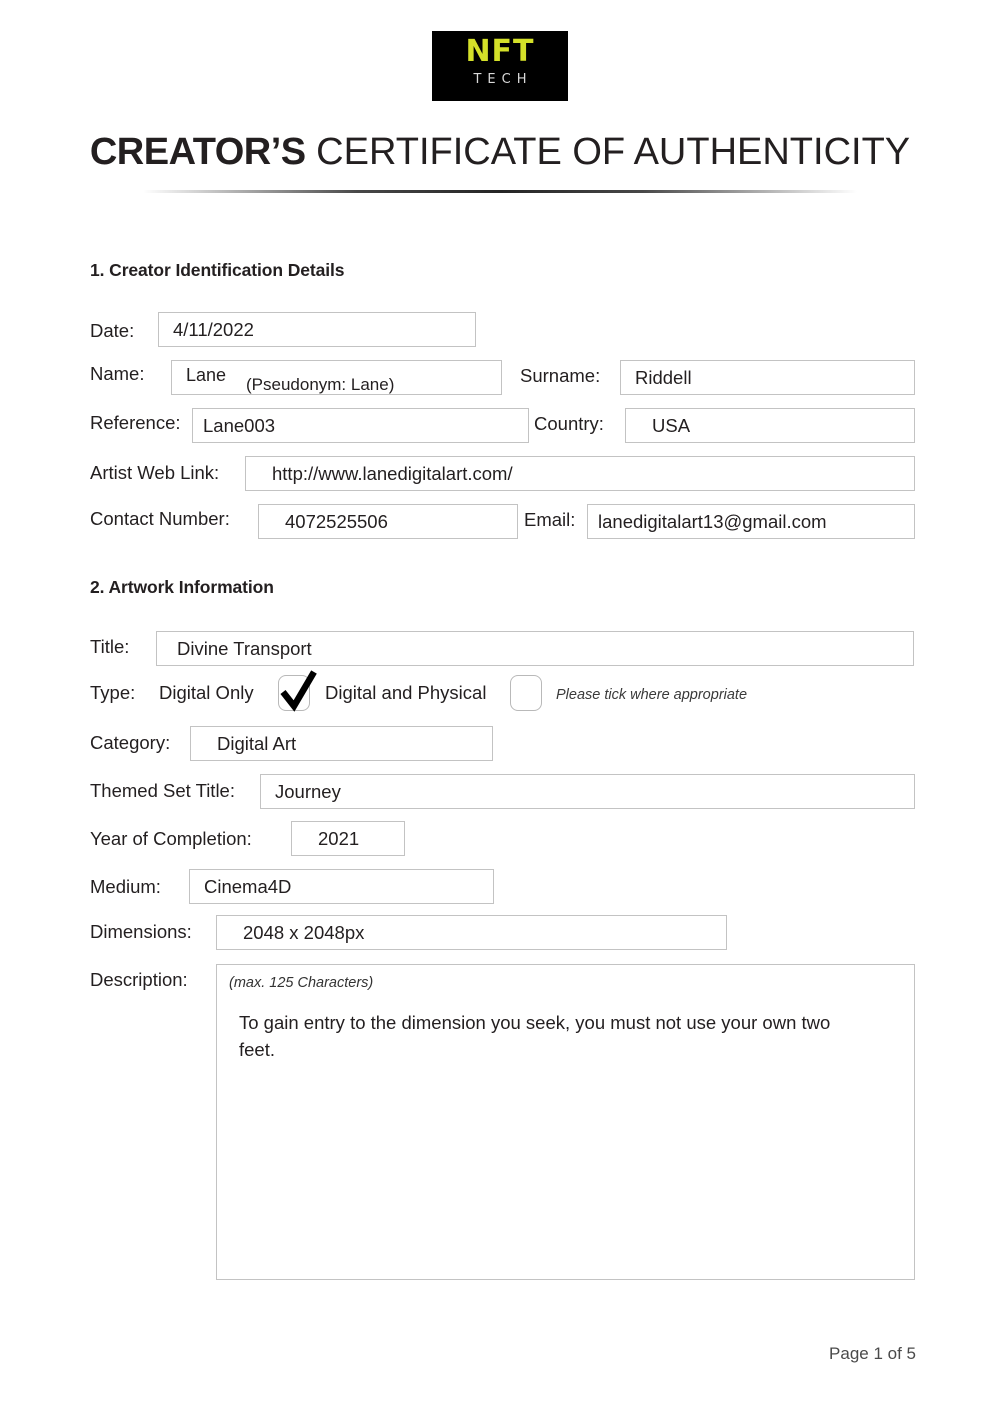 Image resolution: width=1000 pixels, height=1414 pixels. Describe the element at coordinates (392, 473) in the screenshot. I see `artist-web-link-value: http://www.lanedigitalart.com/` at that location.